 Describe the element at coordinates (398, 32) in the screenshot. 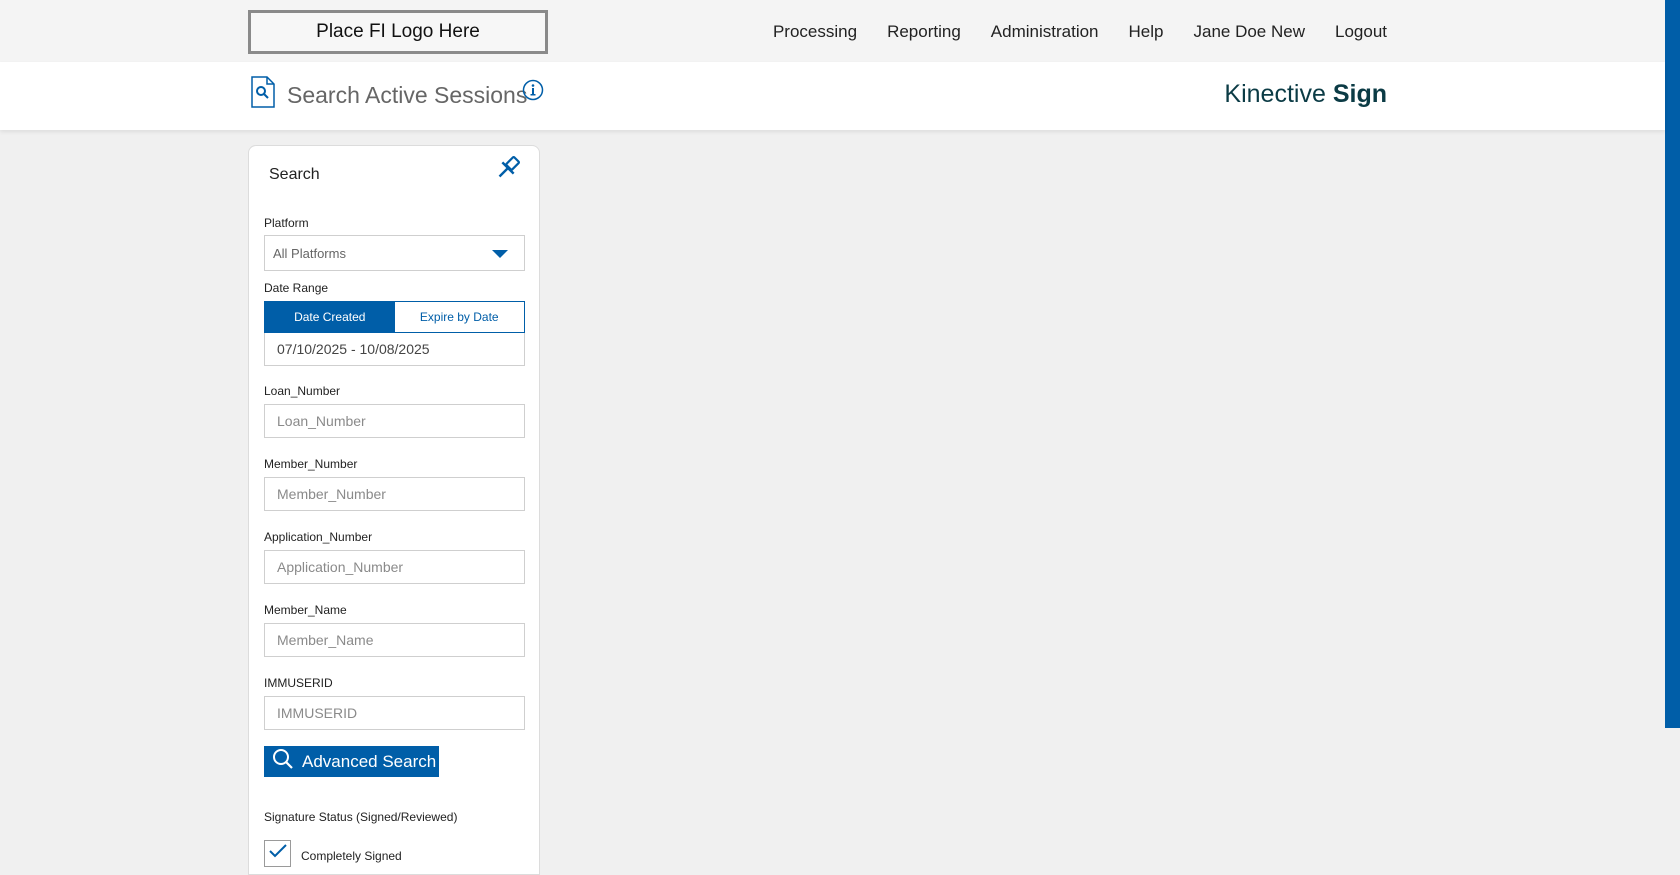

I see `fi-logo-placeholder: Place FI Logo Here` at that location.